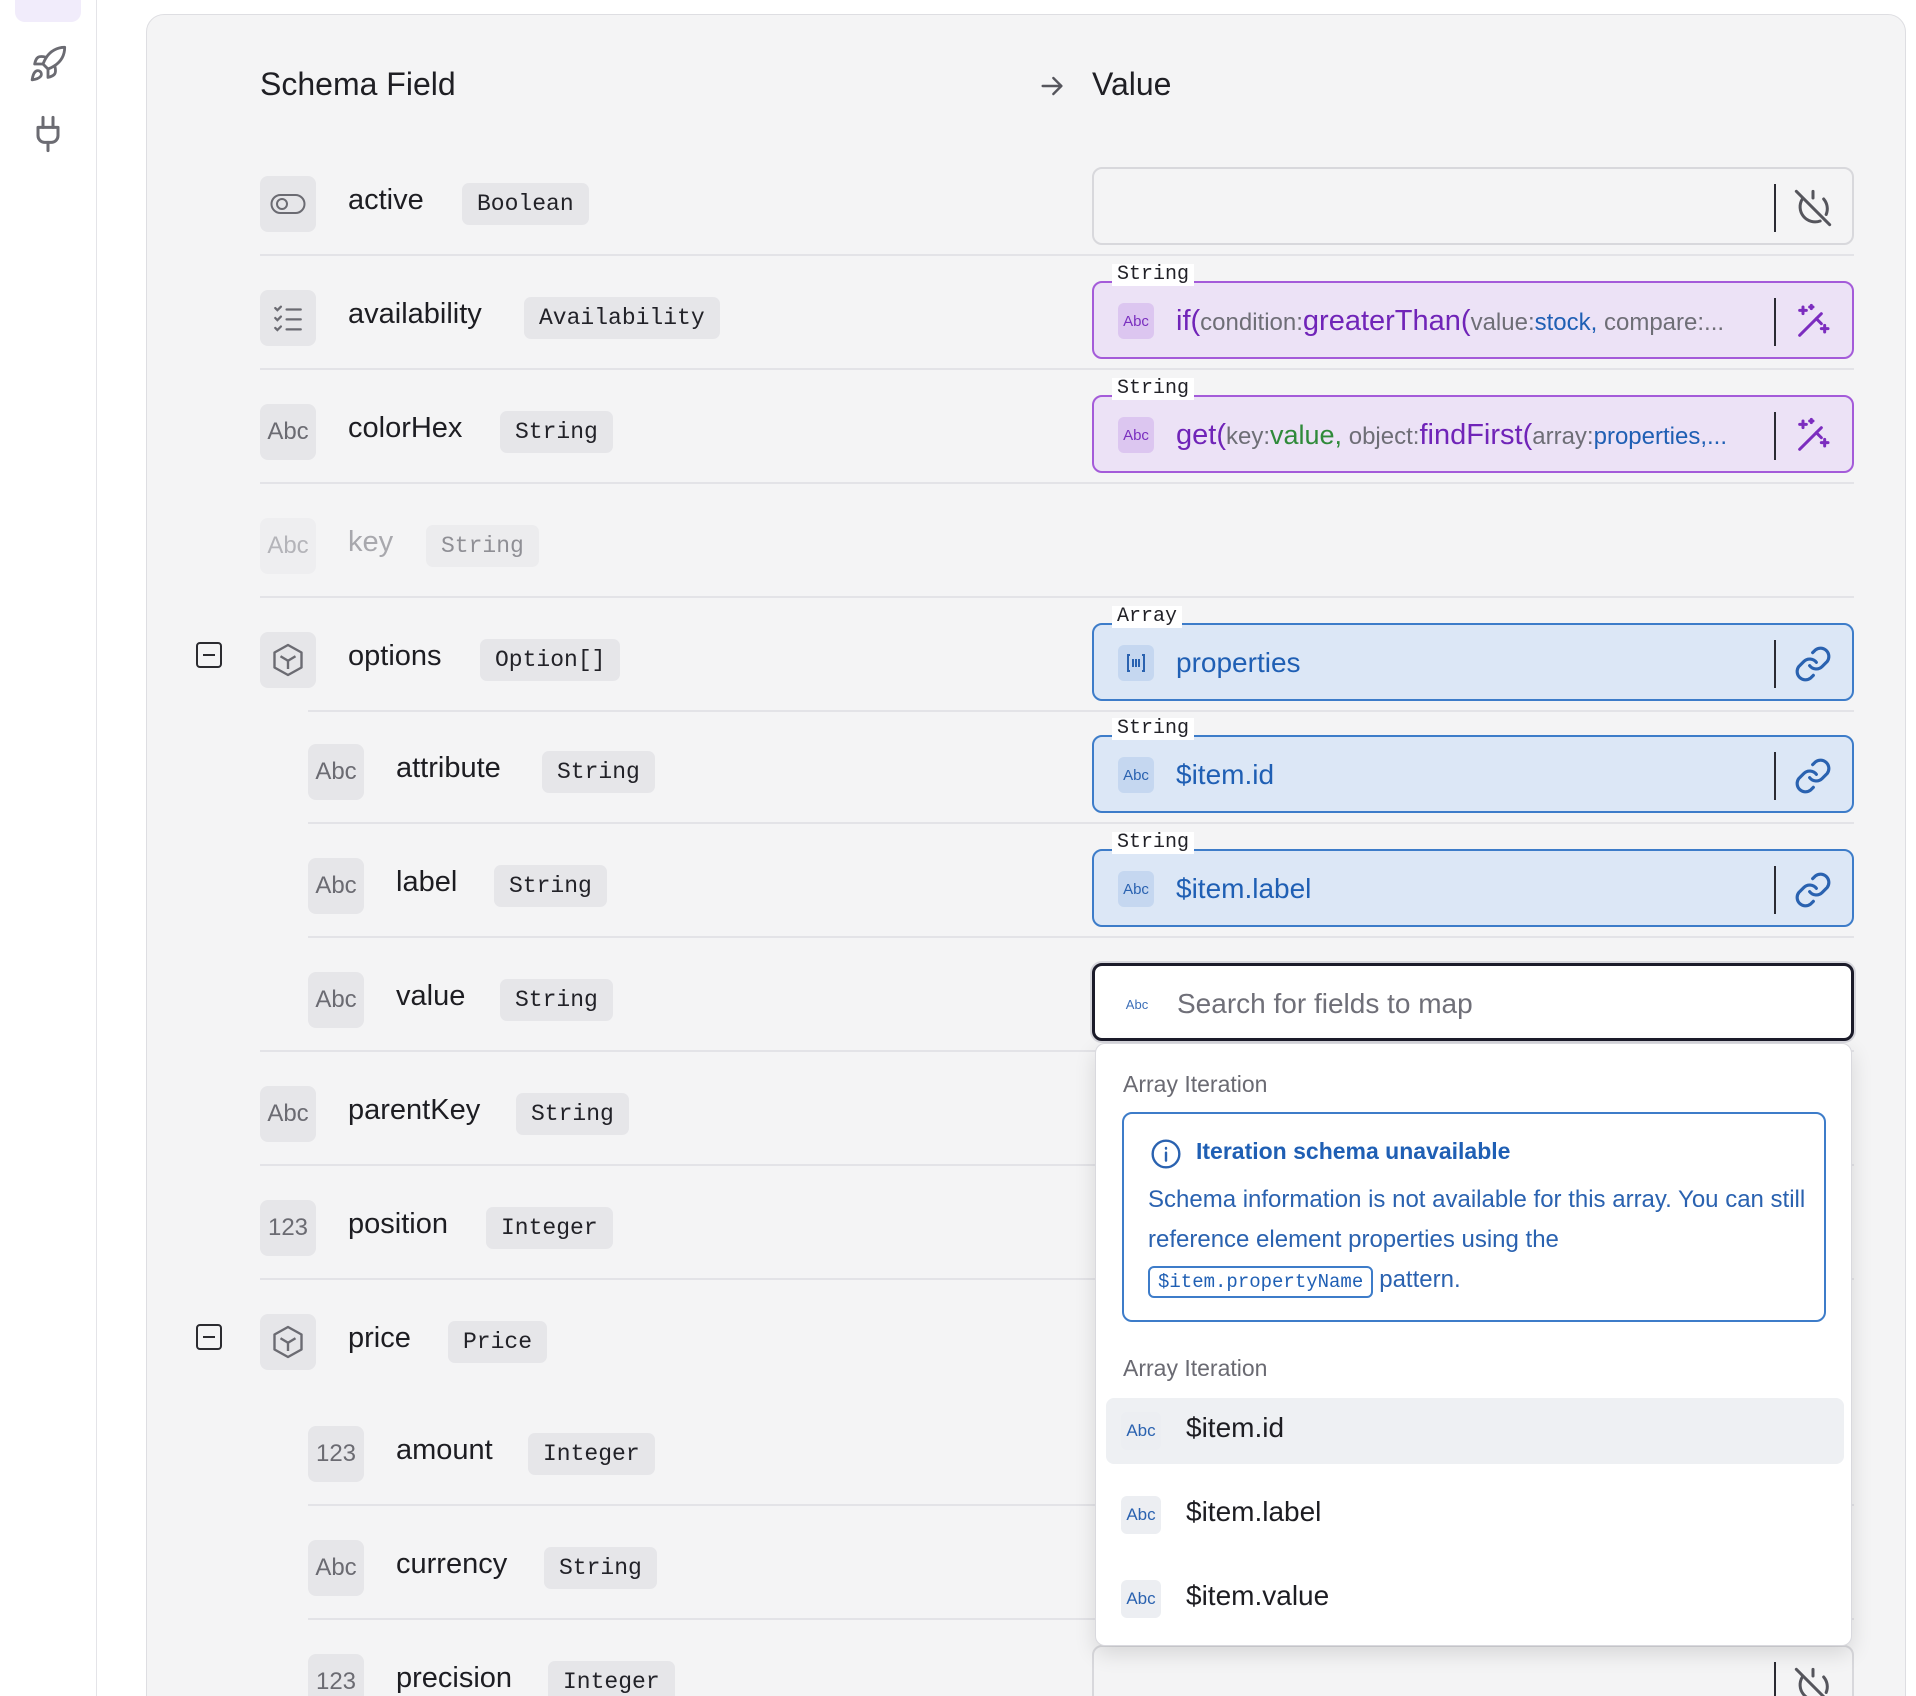 The image size is (1916, 1696). Describe the element at coordinates (1238, 662) in the screenshot. I see `reference-text: properties` at that location.